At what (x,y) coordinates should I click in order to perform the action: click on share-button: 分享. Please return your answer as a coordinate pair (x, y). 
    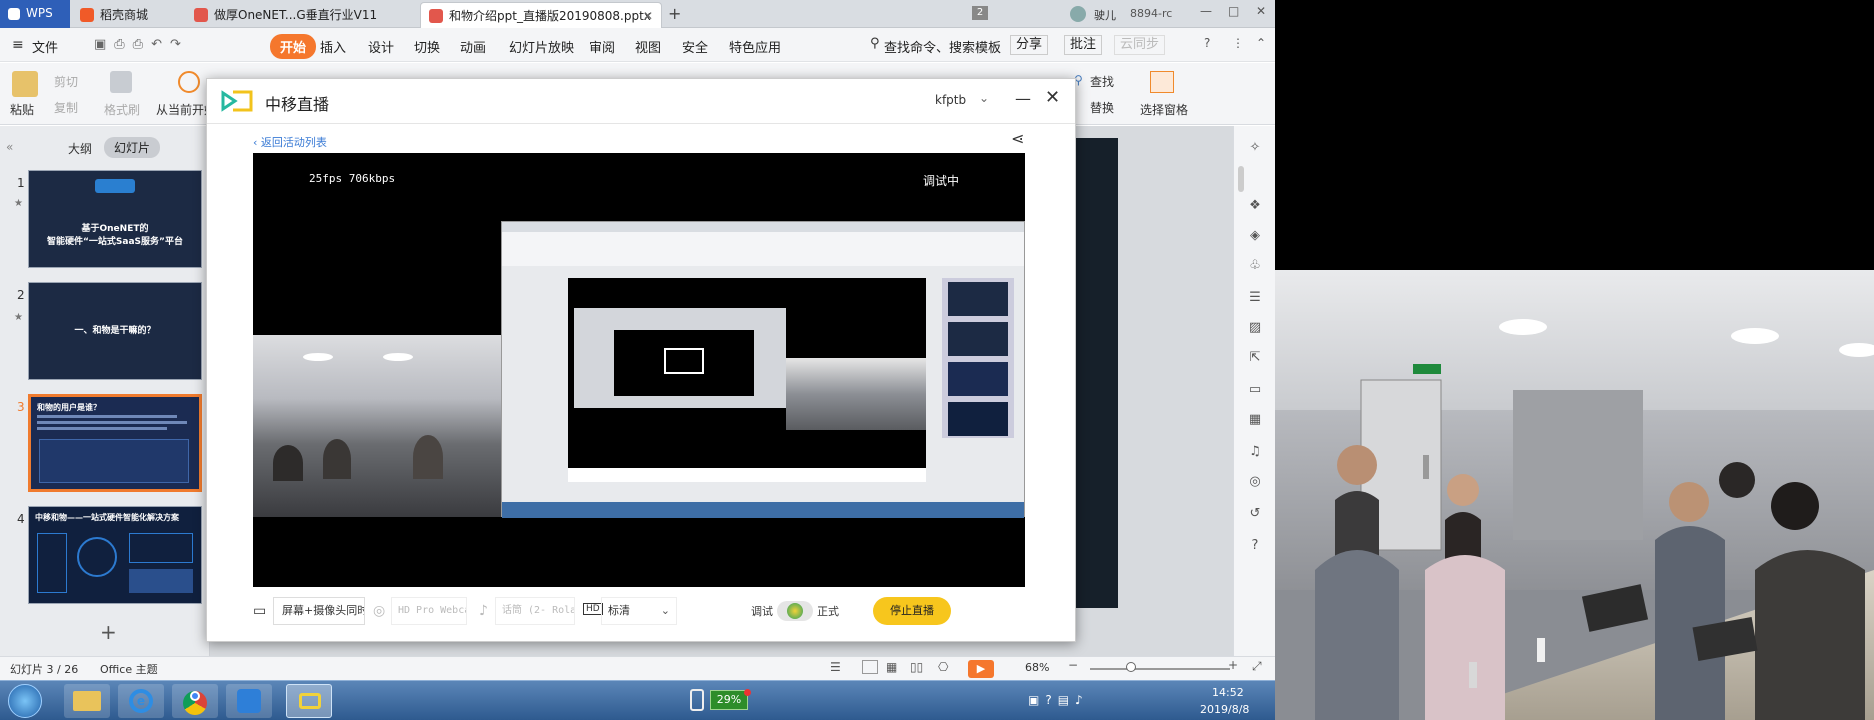
    Looking at the image, I should click on (1029, 45).